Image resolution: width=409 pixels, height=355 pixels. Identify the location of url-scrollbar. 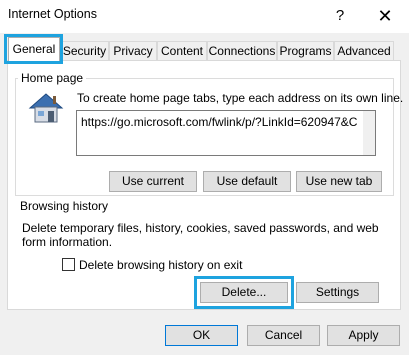
(369, 133).